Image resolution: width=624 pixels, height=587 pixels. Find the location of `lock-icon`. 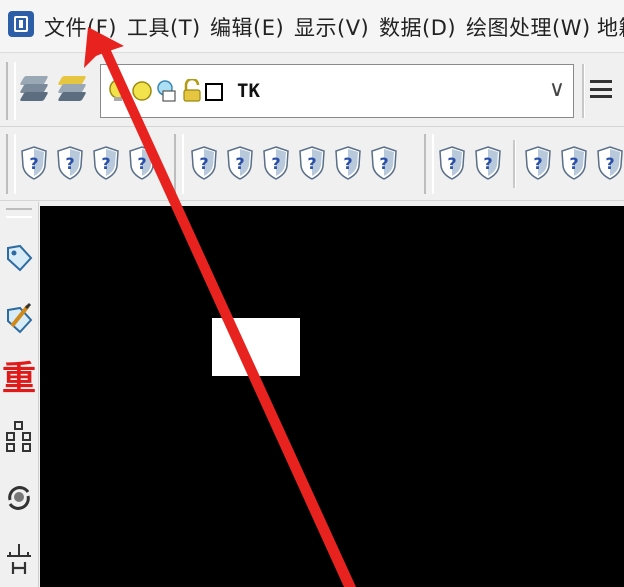

lock-icon is located at coordinates (192, 91).